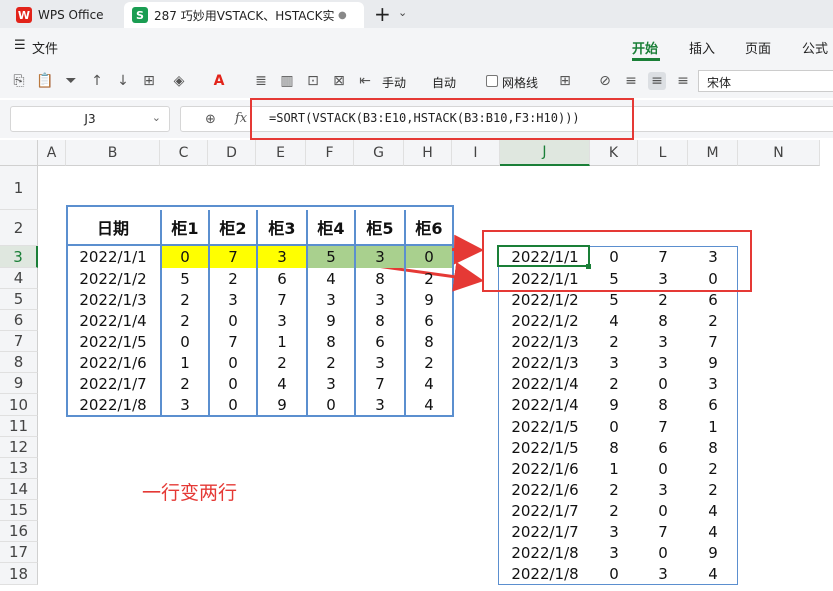 This screenshot has width=833, height=591. I want to click on source-header-cell: 柜3, so click(281, 228).